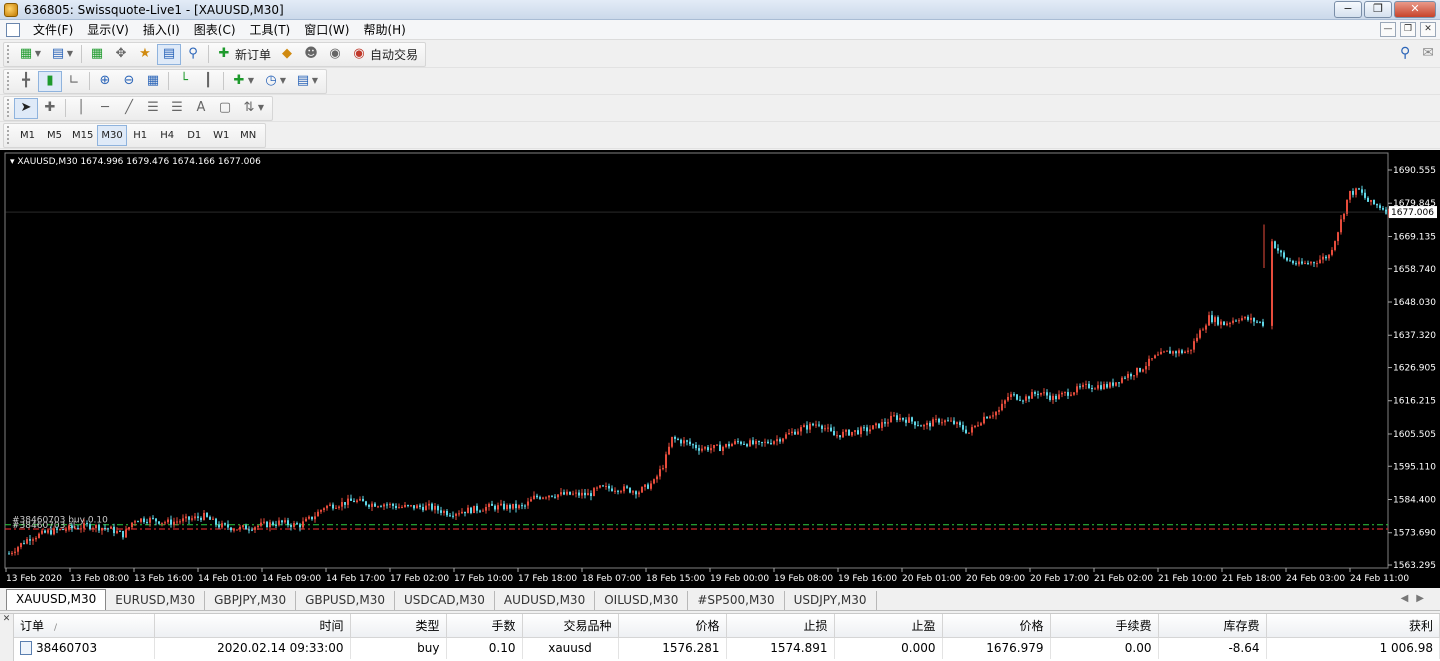 This screenshot has width=1440, height=661. What do you see at coordinates (888, 626) in the screenshot?
I see `column-header: 止盈` at bounding box center [888, 626].